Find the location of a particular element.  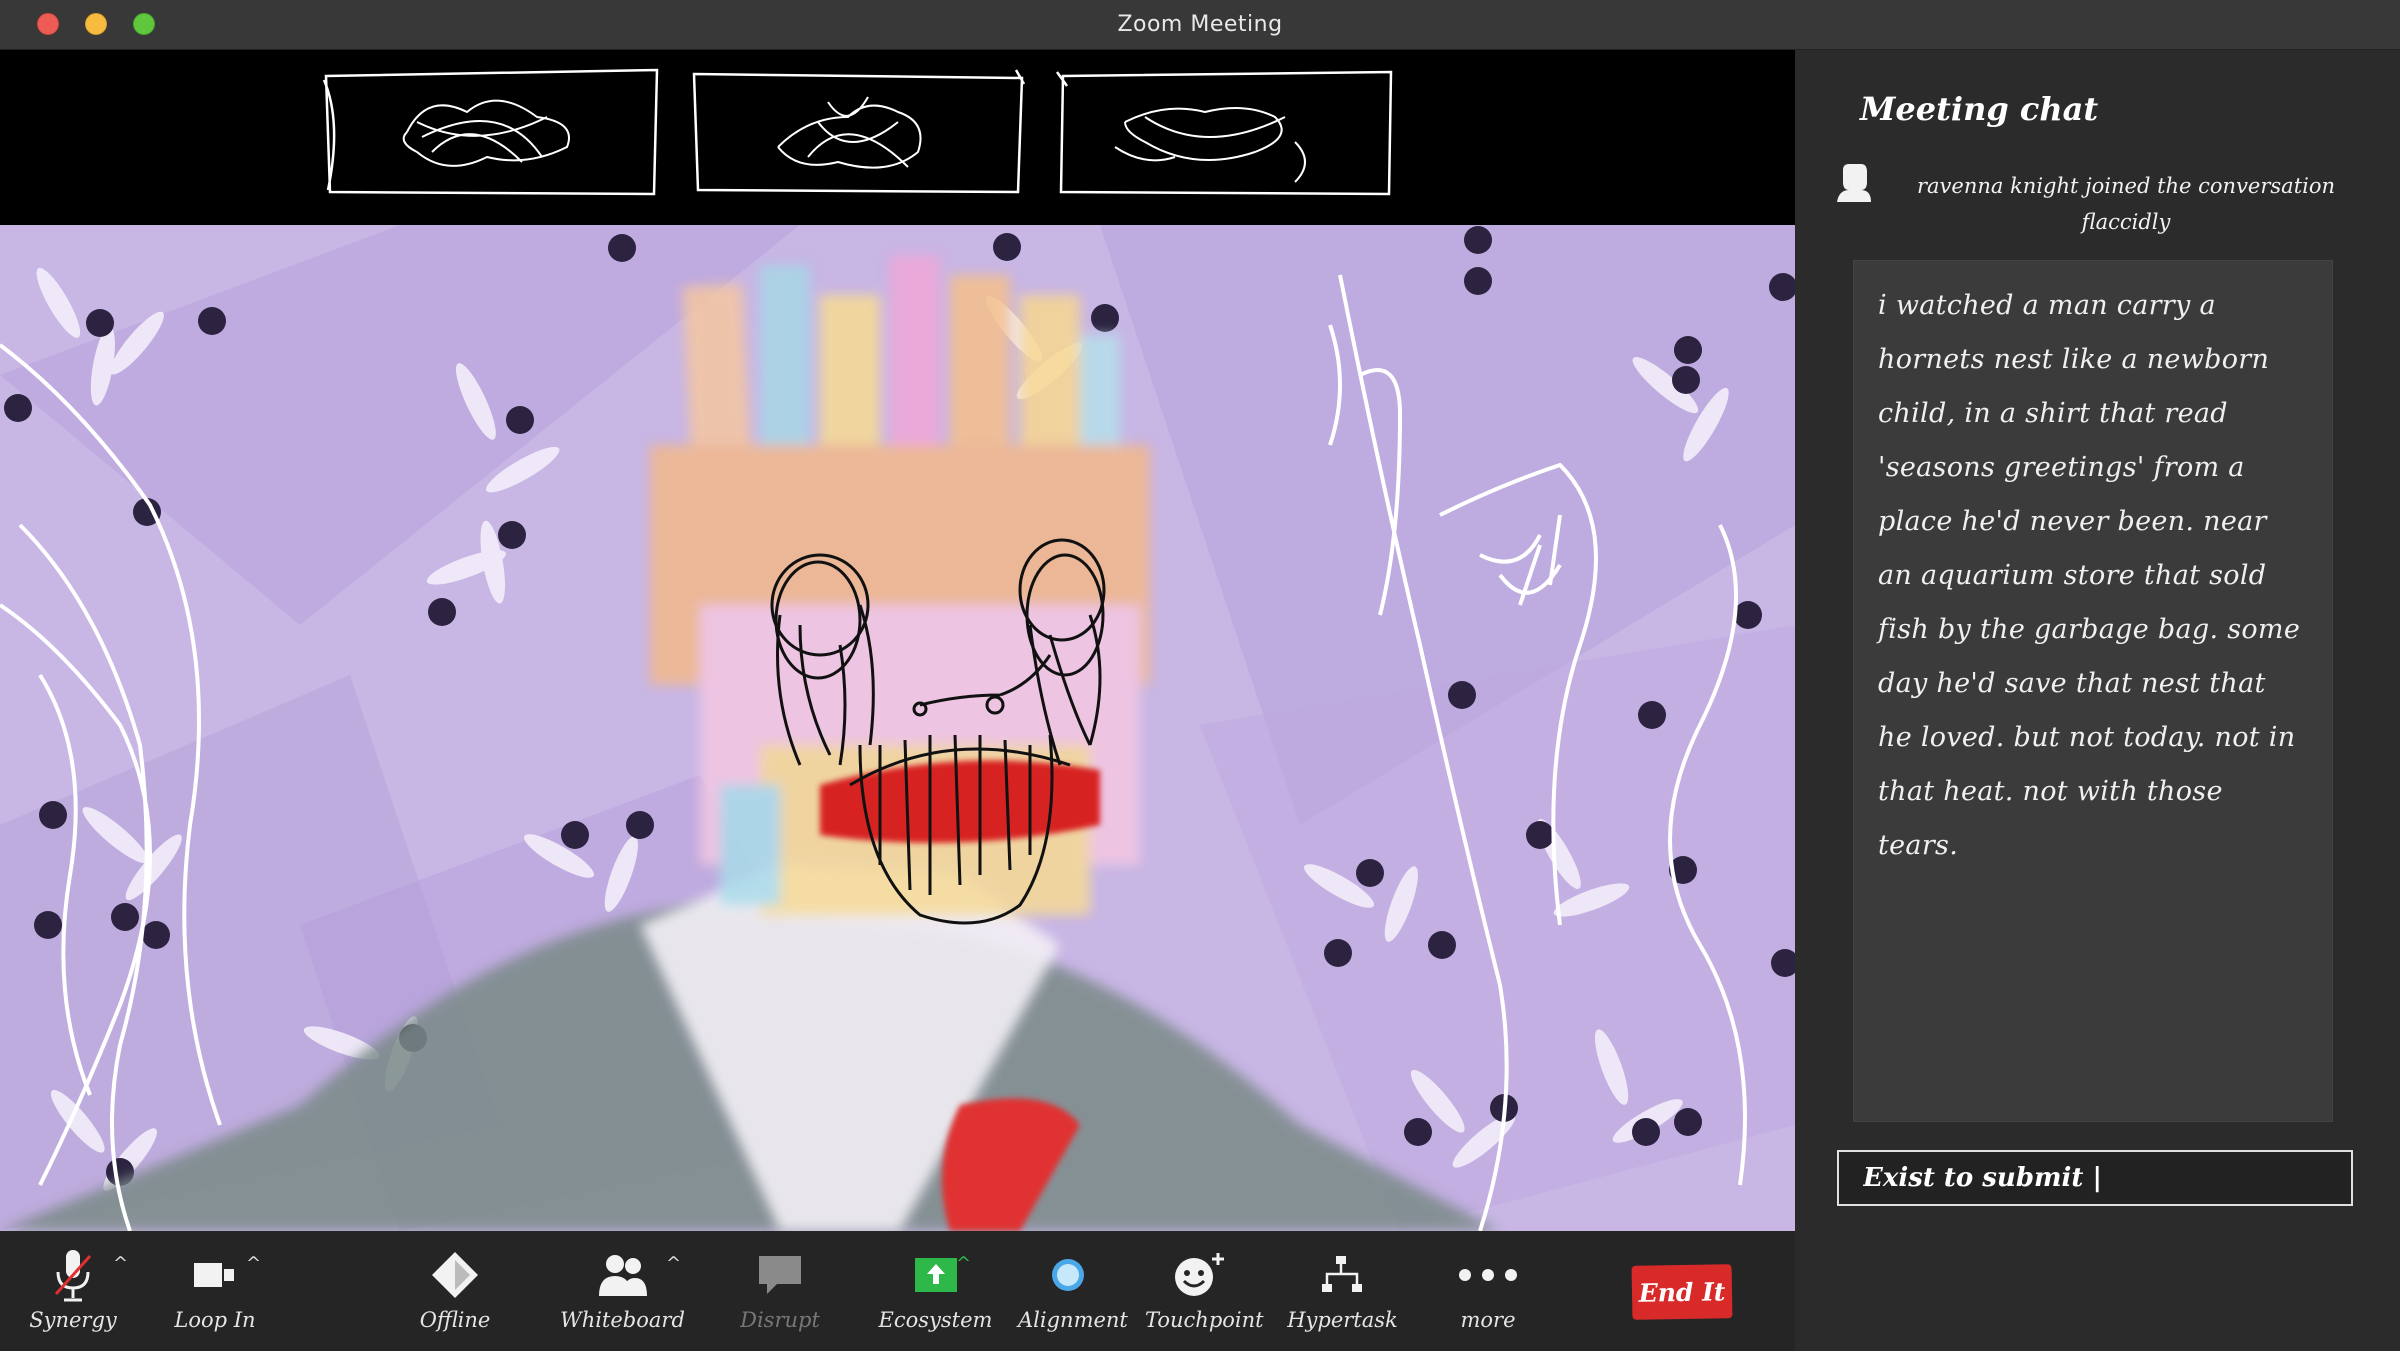

hierarchy-icon is located at coordinates (1341, 1274).